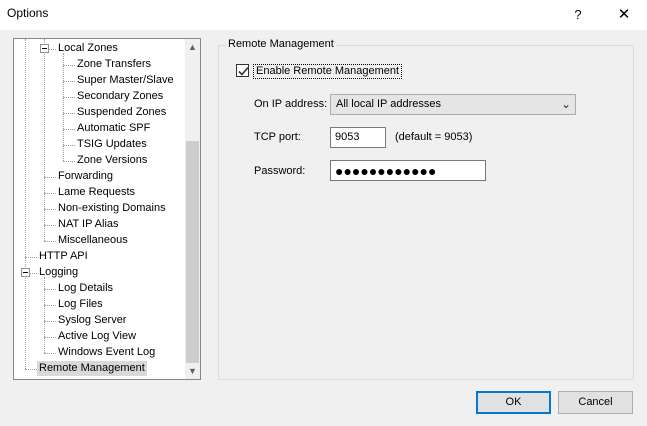 The image size is (647, 426). I want to click on tree-item-label: Miscellaneous, so click(93, 240).